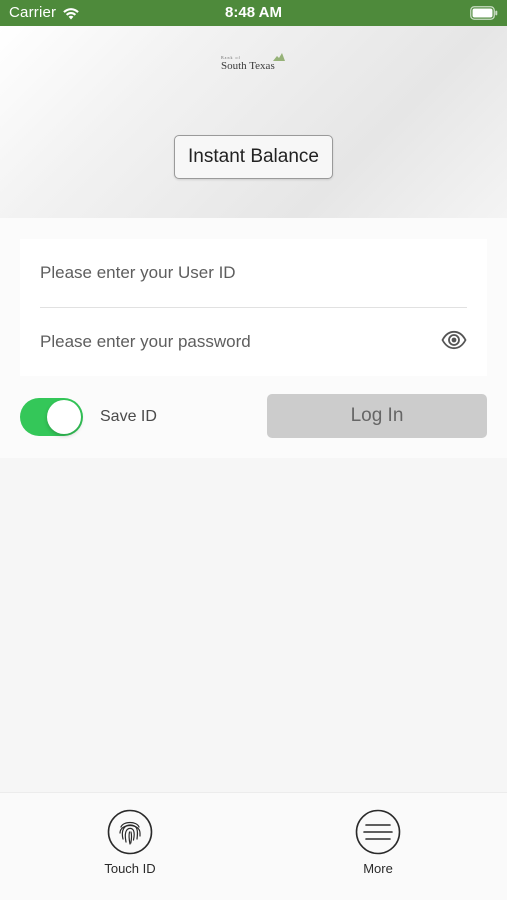 The height and width of the screenshot is (900, 507). What do you see at coordinates (64, 417) in the screenshot?
I see `toggle-knob` at bounding box center [64, 417].